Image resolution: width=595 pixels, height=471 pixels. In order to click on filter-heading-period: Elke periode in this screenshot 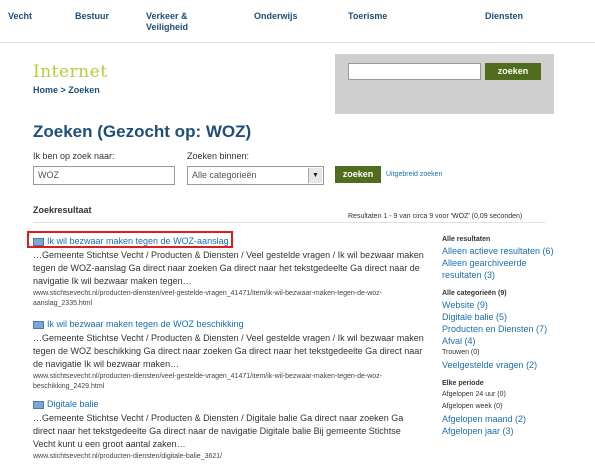, I will do `click(463, 383)`.